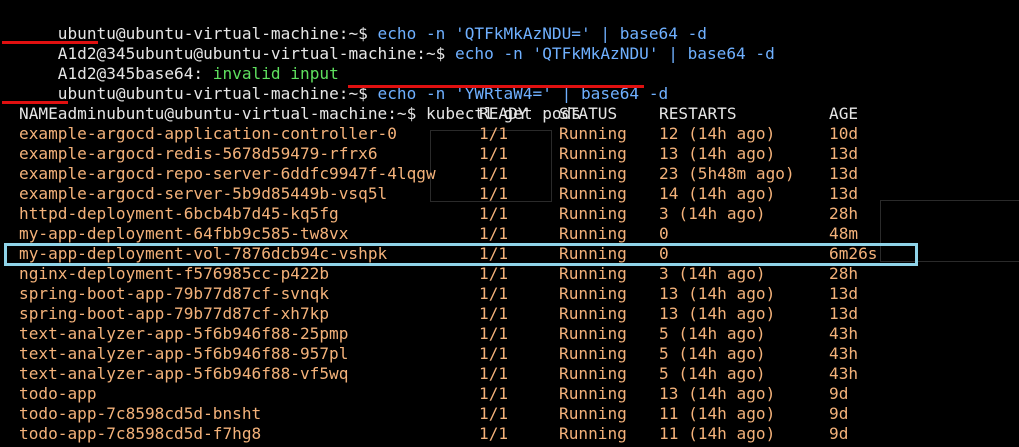 The image size is (1019, 447). I want to click on pod-name: todo-app-7c8598cd5d-f7hg8, so click(140, 433).